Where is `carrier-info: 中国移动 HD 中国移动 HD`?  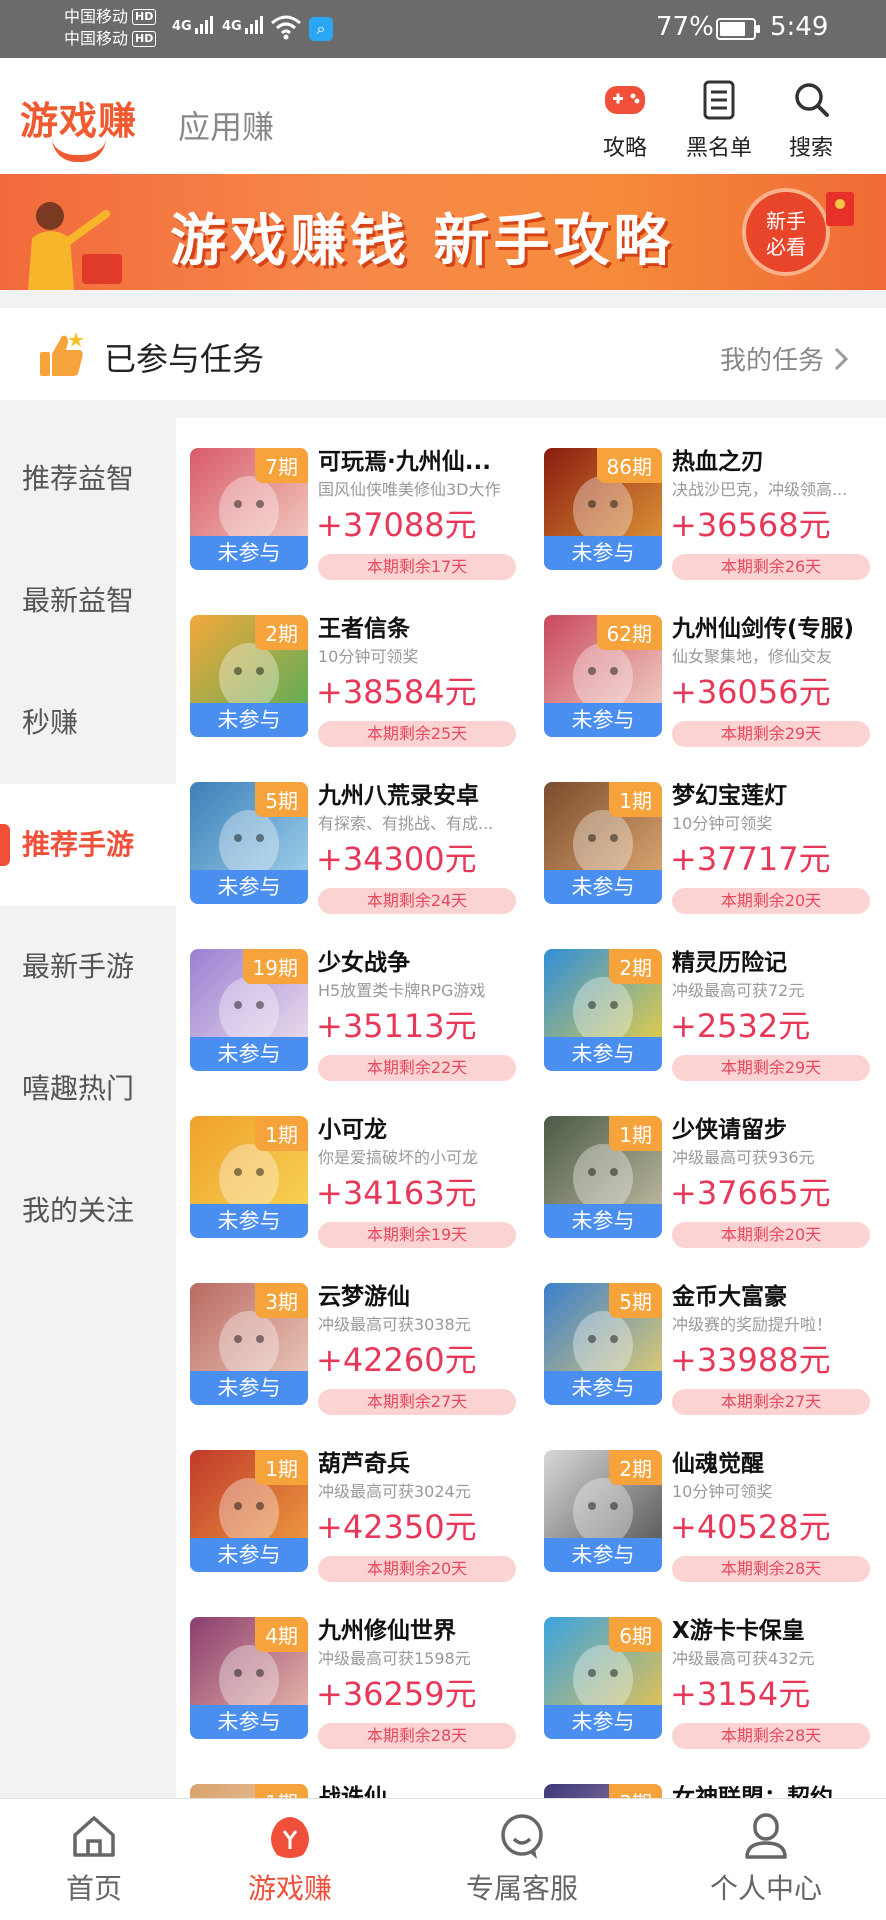 carrier-info: 中国移动 HD 中国移动 HD is located at coordinates (110, 28).